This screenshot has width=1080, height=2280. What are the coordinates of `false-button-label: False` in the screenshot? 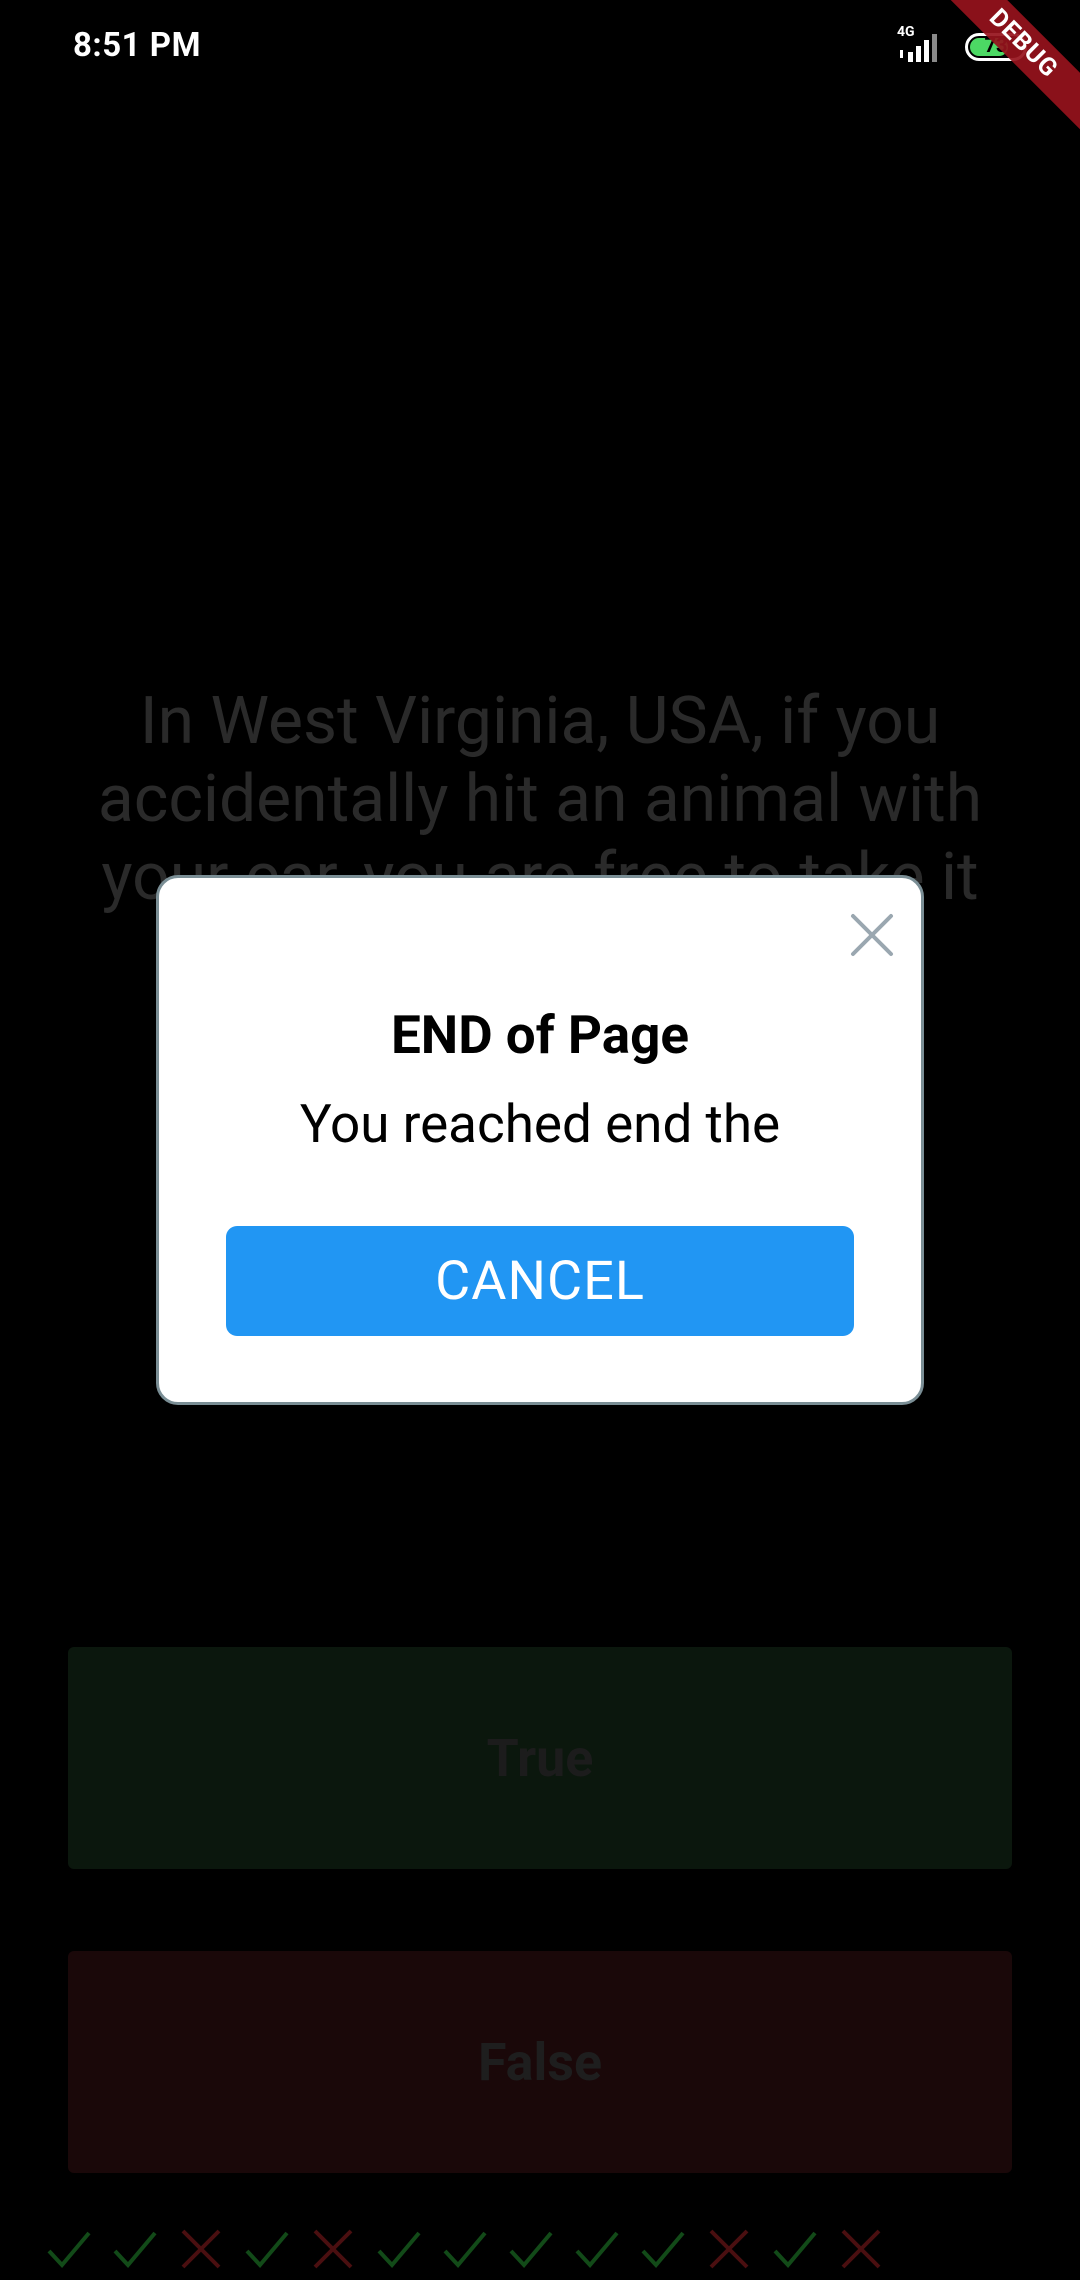 It's located at (540, 2062).